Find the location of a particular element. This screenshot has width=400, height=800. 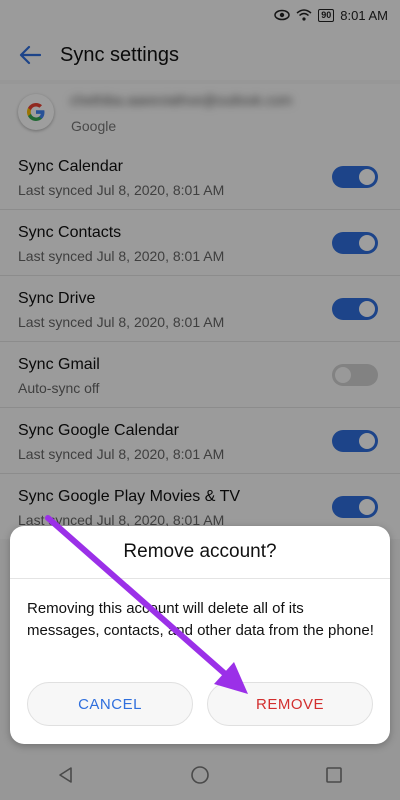

dialog-title: Remove account? is located at coordinates (200, 552).